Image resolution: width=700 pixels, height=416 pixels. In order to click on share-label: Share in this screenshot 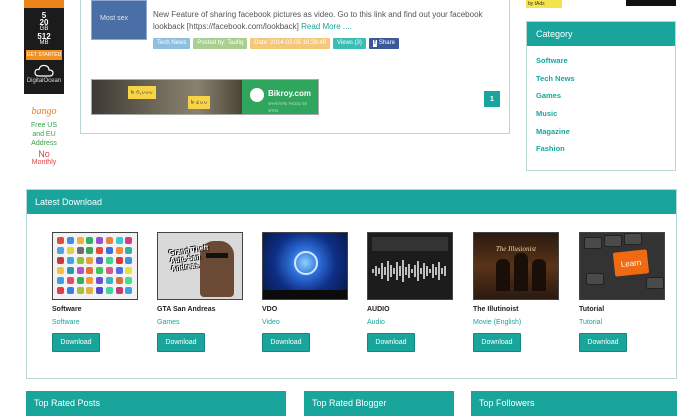, I will do `click(386, 43)`.